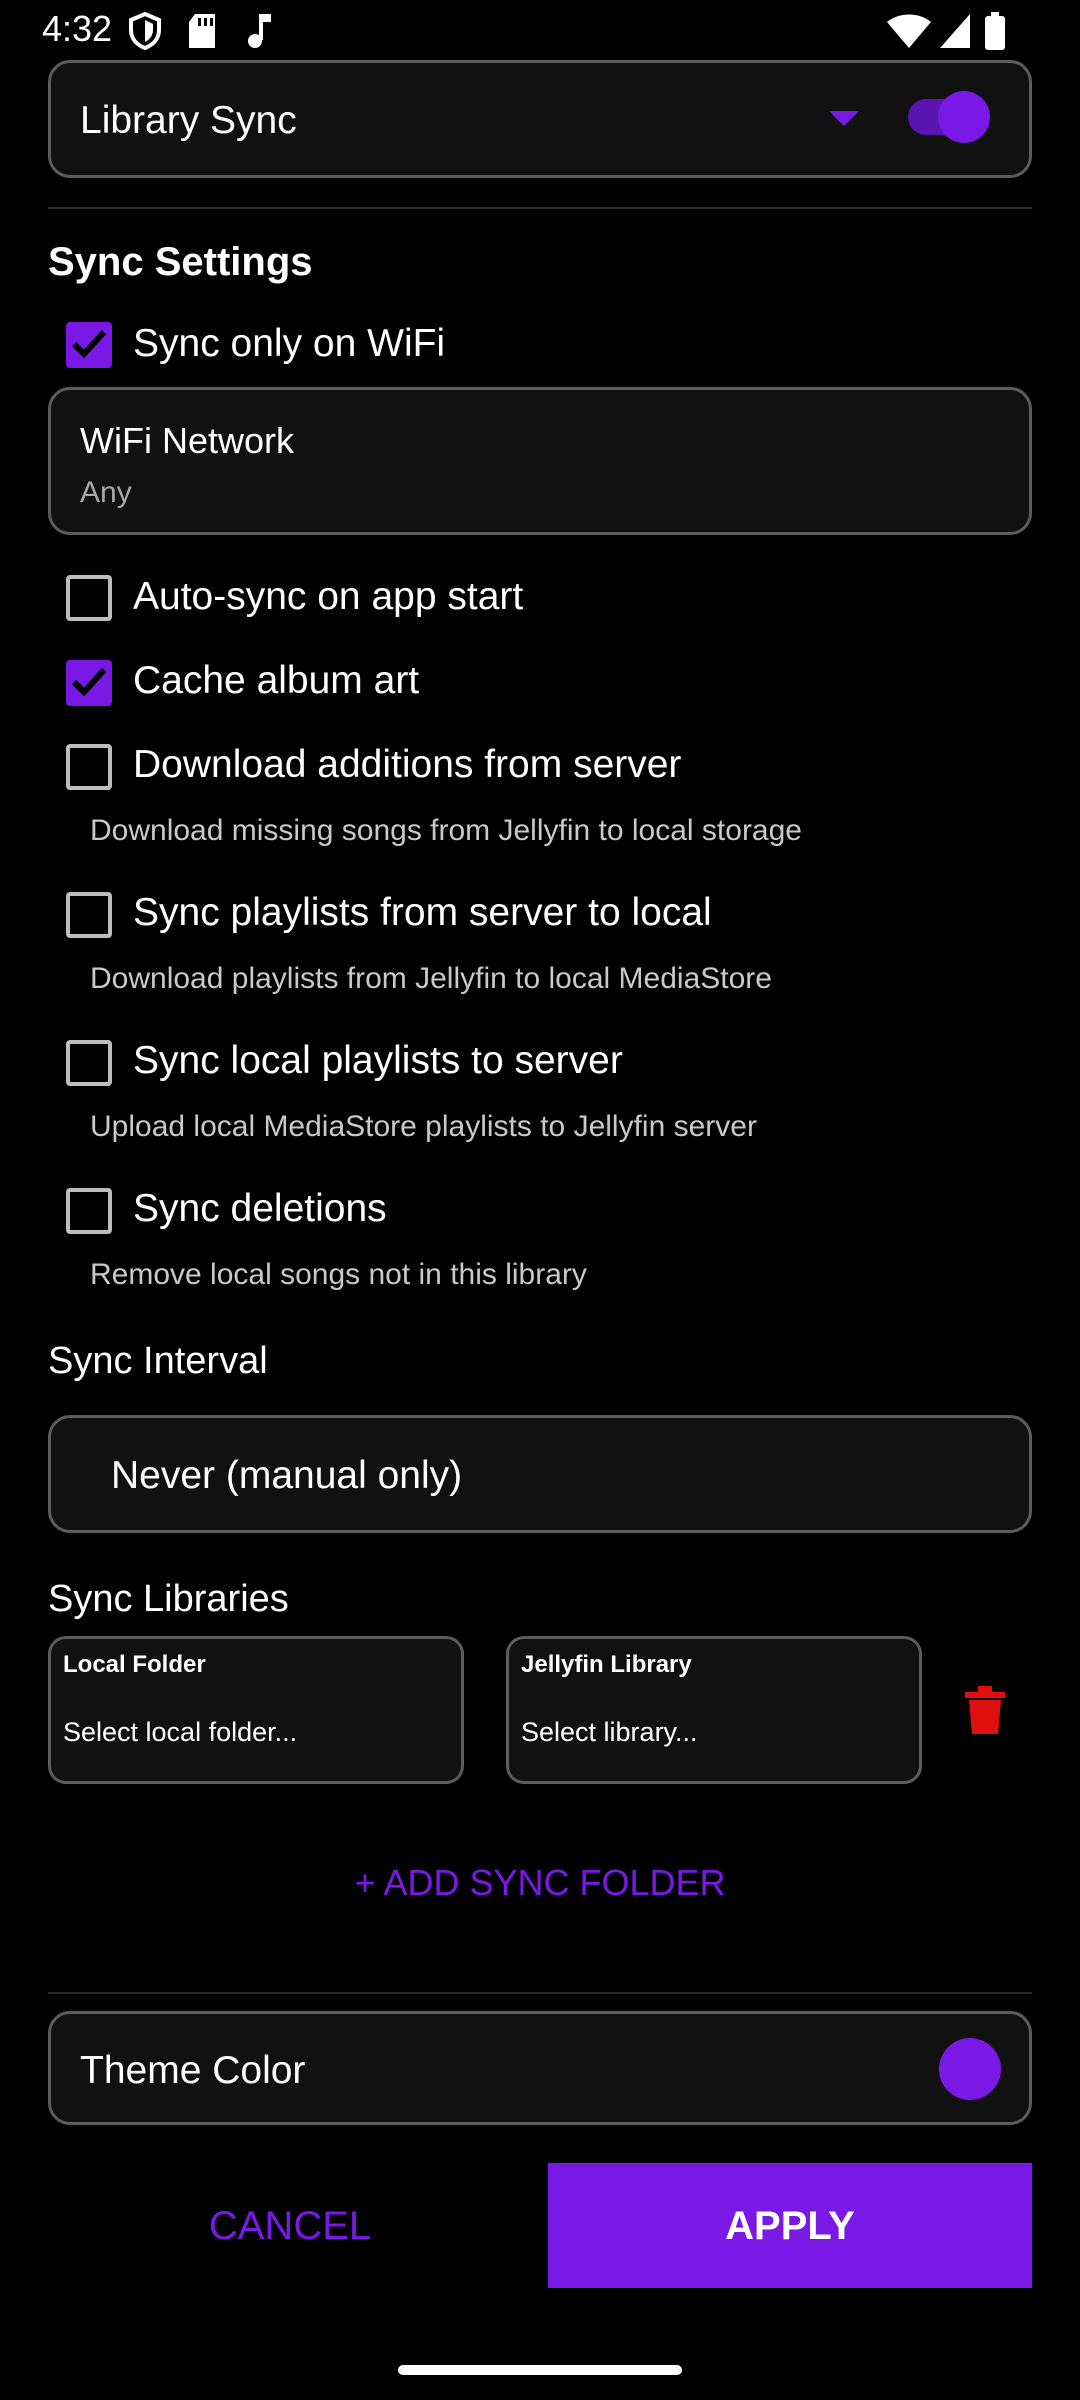  Describe the element at coordinates (540, 1474) in the screenshot. I see `sync-interval-selector: Never (manual only)` at that location.